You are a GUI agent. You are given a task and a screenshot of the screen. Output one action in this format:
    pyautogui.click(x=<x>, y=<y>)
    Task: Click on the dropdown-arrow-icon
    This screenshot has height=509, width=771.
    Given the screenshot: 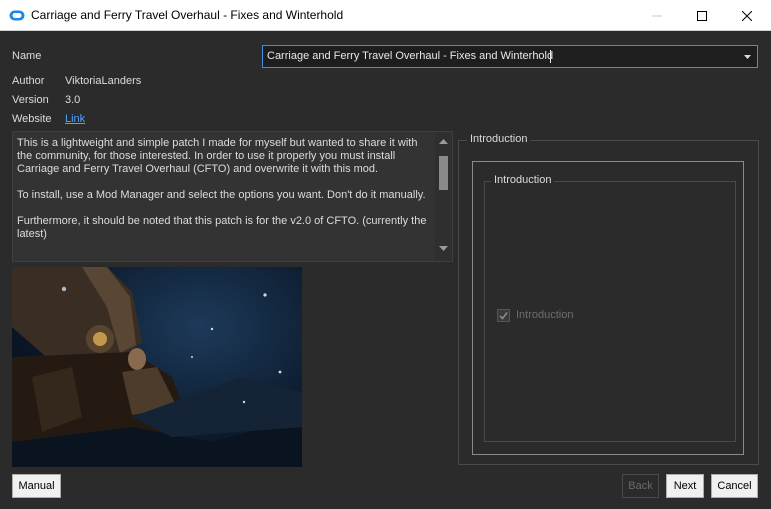 What is the action you would take?
    pyautogui.click(x=747, y=57)
    